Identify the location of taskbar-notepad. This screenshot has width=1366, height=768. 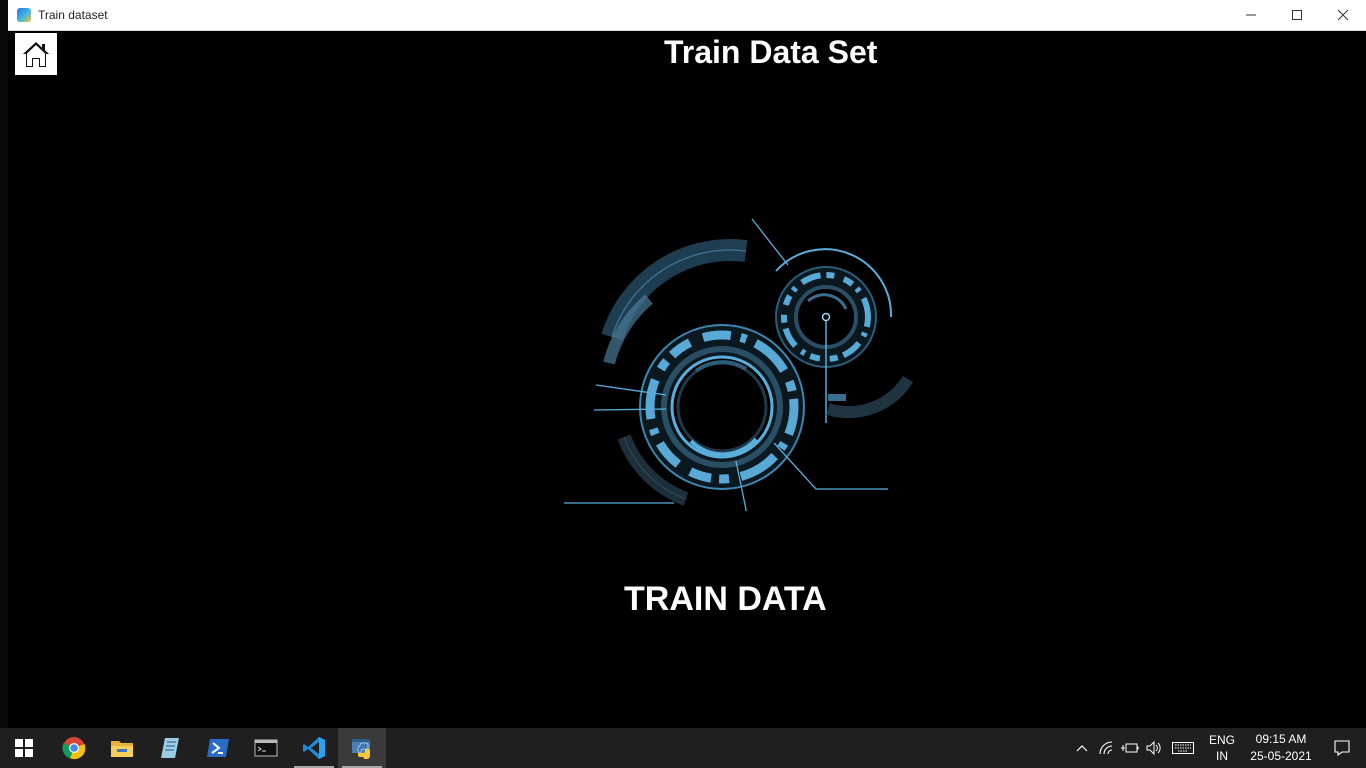
(170, 748).